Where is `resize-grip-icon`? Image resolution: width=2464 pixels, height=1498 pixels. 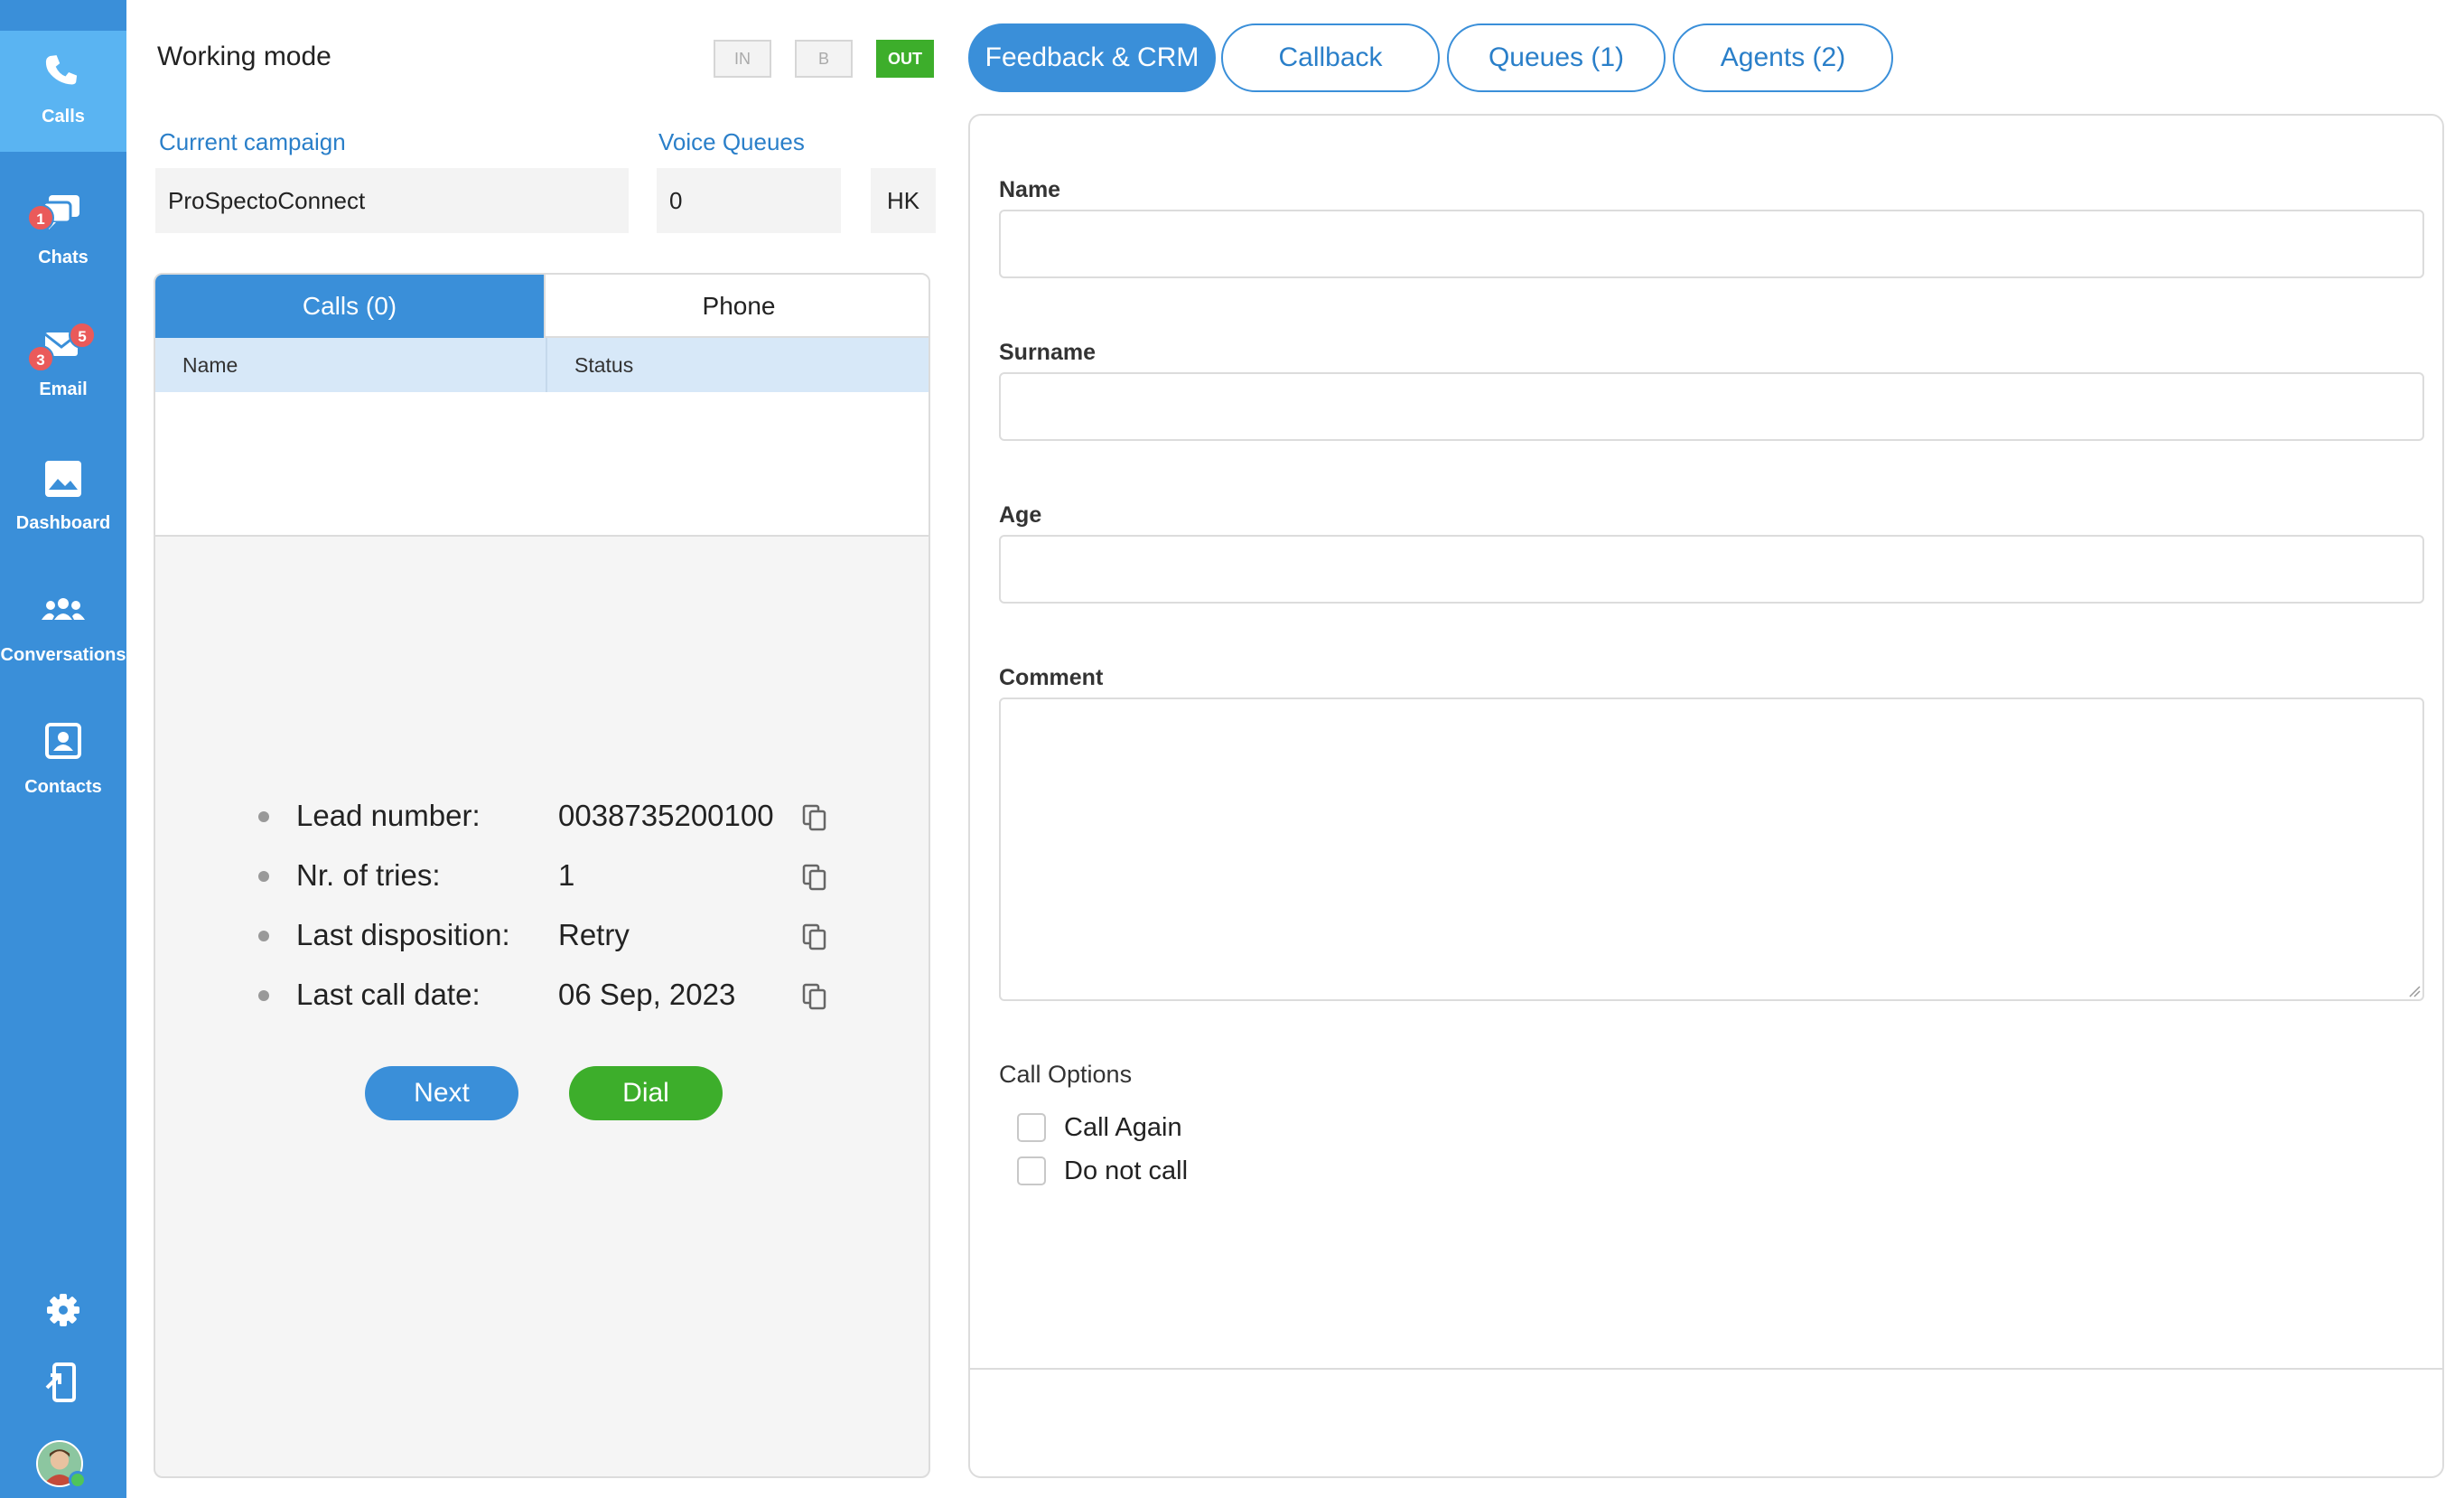 resize-grip-icon is located at coordinates (2414, 991).